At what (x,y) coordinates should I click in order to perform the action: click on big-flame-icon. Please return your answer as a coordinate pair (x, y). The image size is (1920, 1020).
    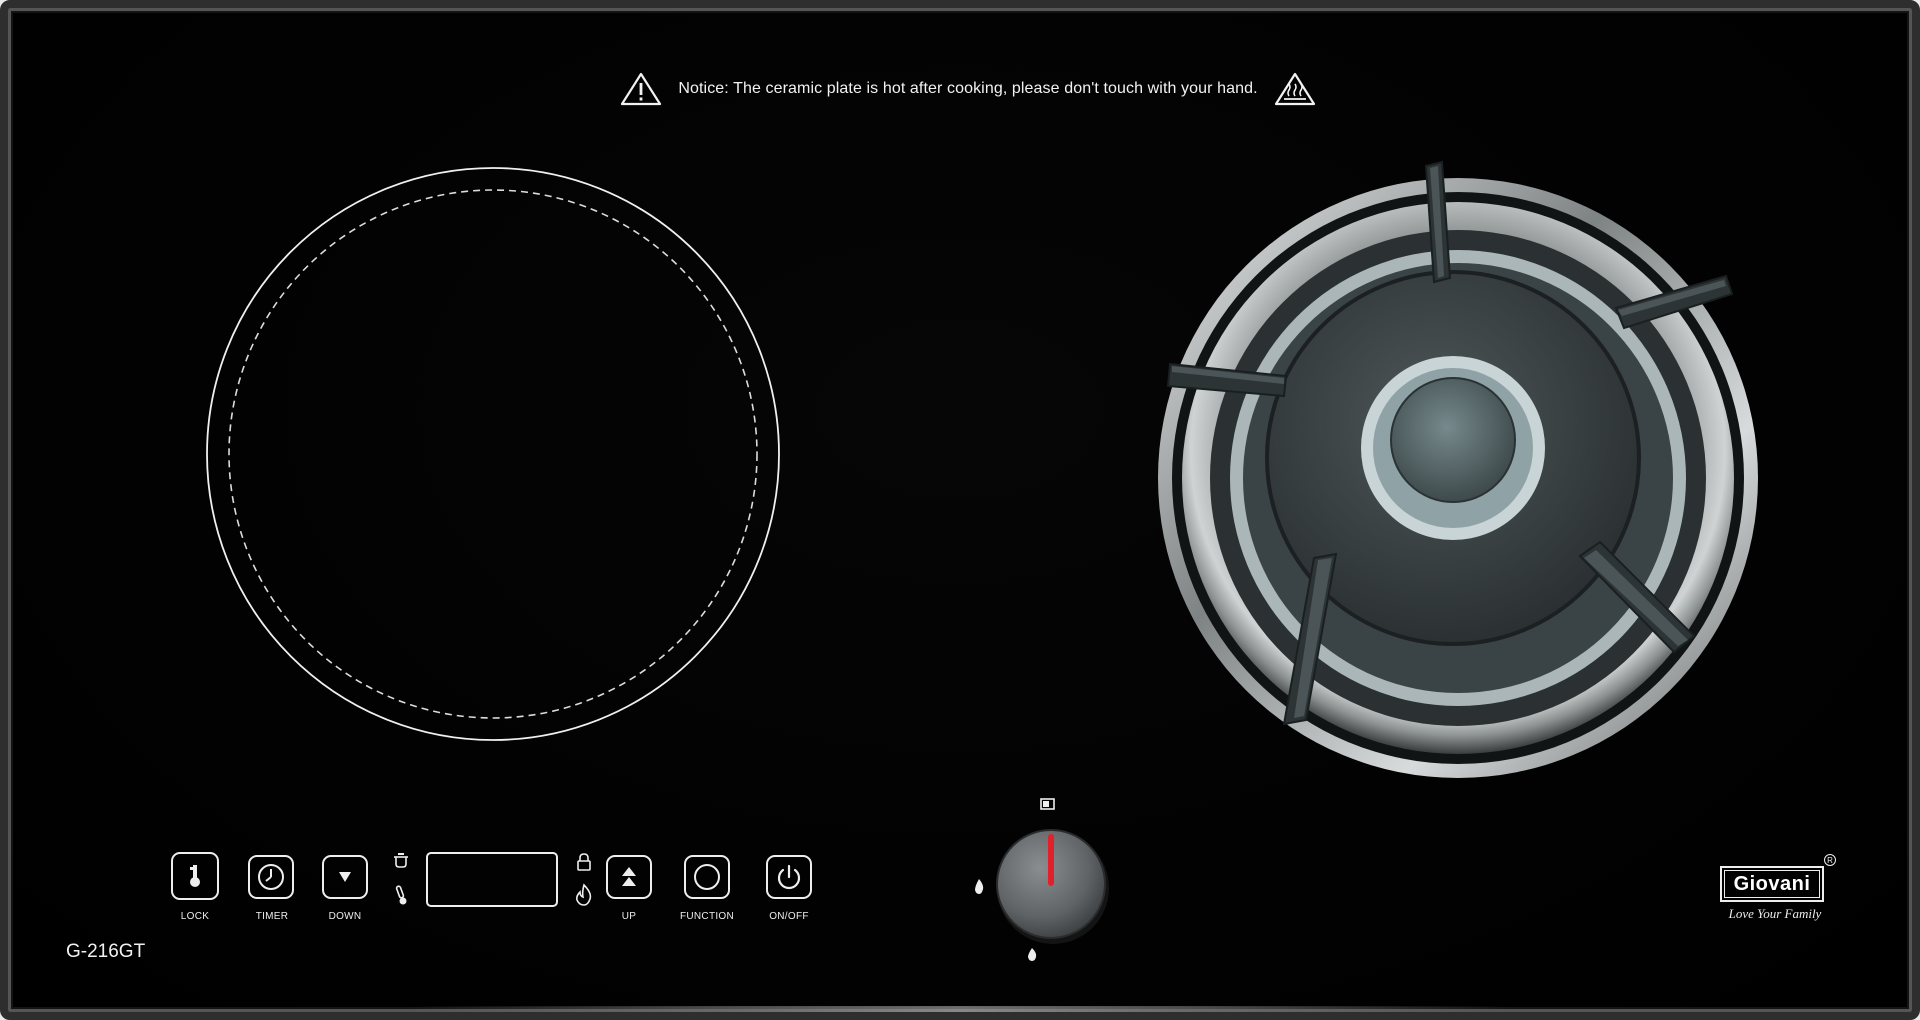
    Looking at the image, I should click on (1032, 954).